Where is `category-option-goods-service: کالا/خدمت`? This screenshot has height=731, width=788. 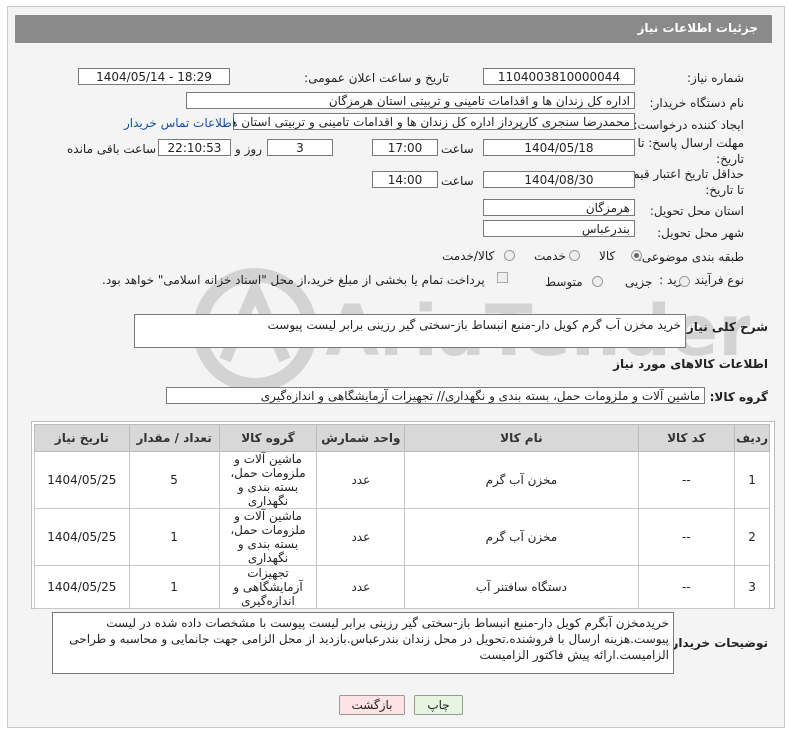
category-option-goods-service: کالا/خدمت is located at coordinates (468, 256).